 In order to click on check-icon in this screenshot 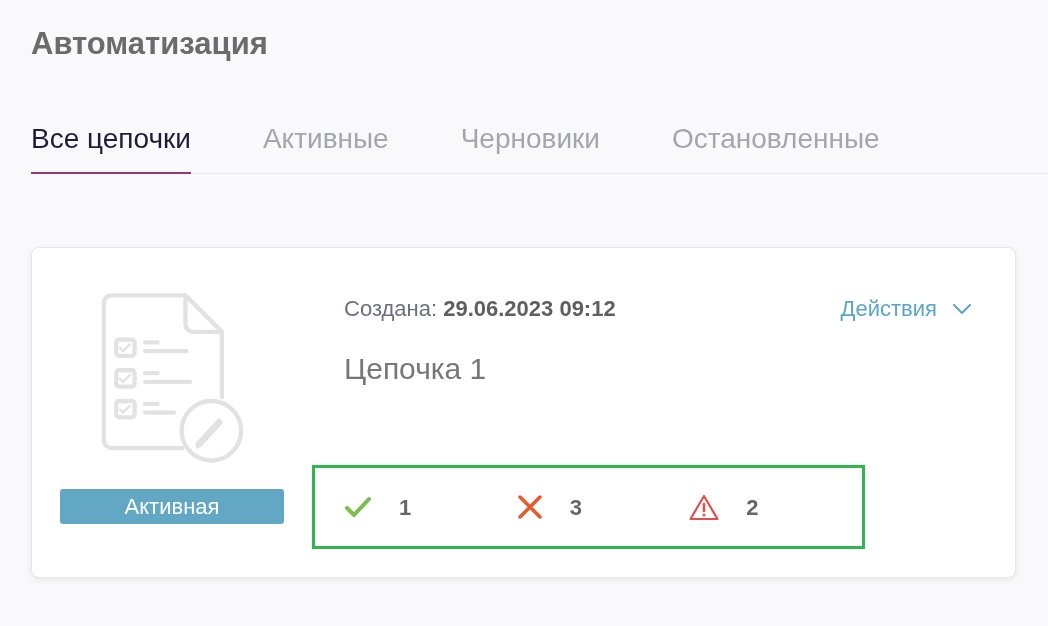, I will do `click(358, 507)`.